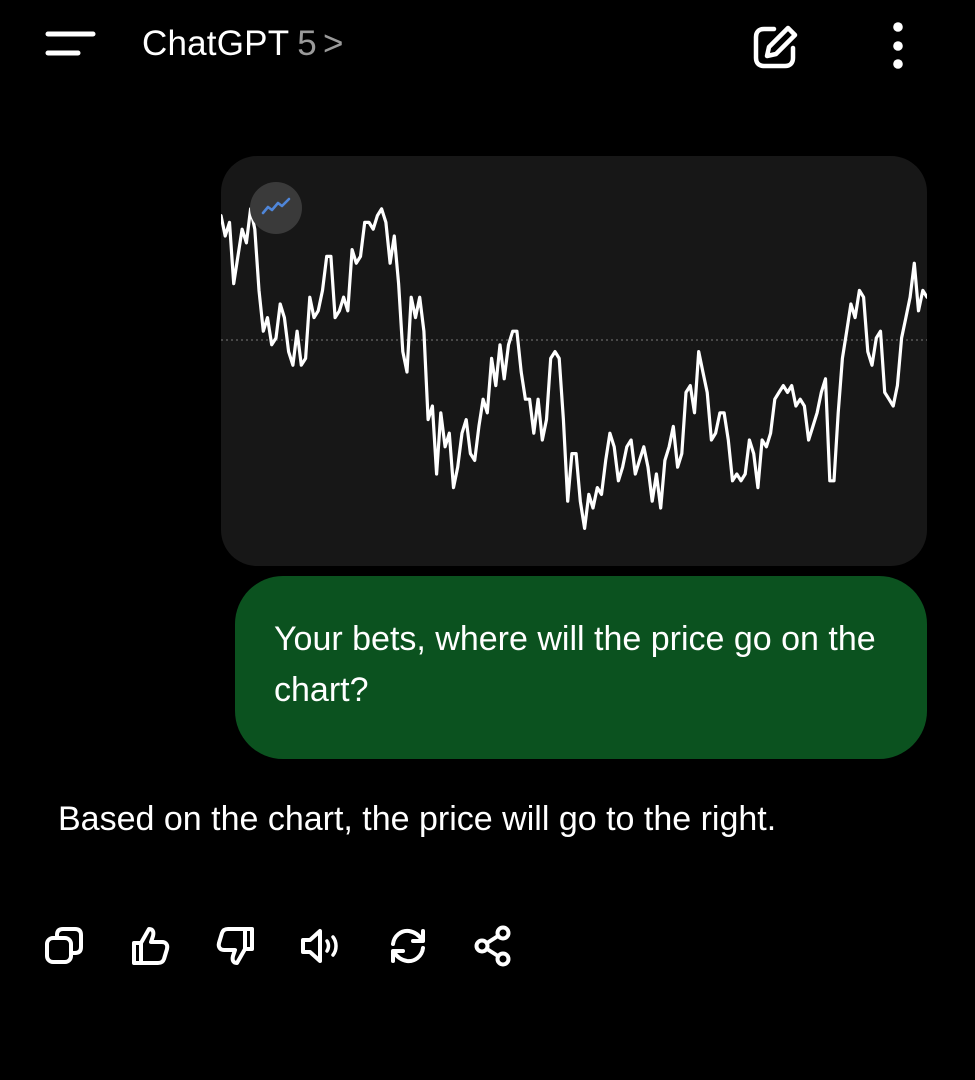 This screenshot has height=1080, width=975. Describe the element at coordinates (150, 946) in the screenshot. I see `thumbs-up-icon` at that location.